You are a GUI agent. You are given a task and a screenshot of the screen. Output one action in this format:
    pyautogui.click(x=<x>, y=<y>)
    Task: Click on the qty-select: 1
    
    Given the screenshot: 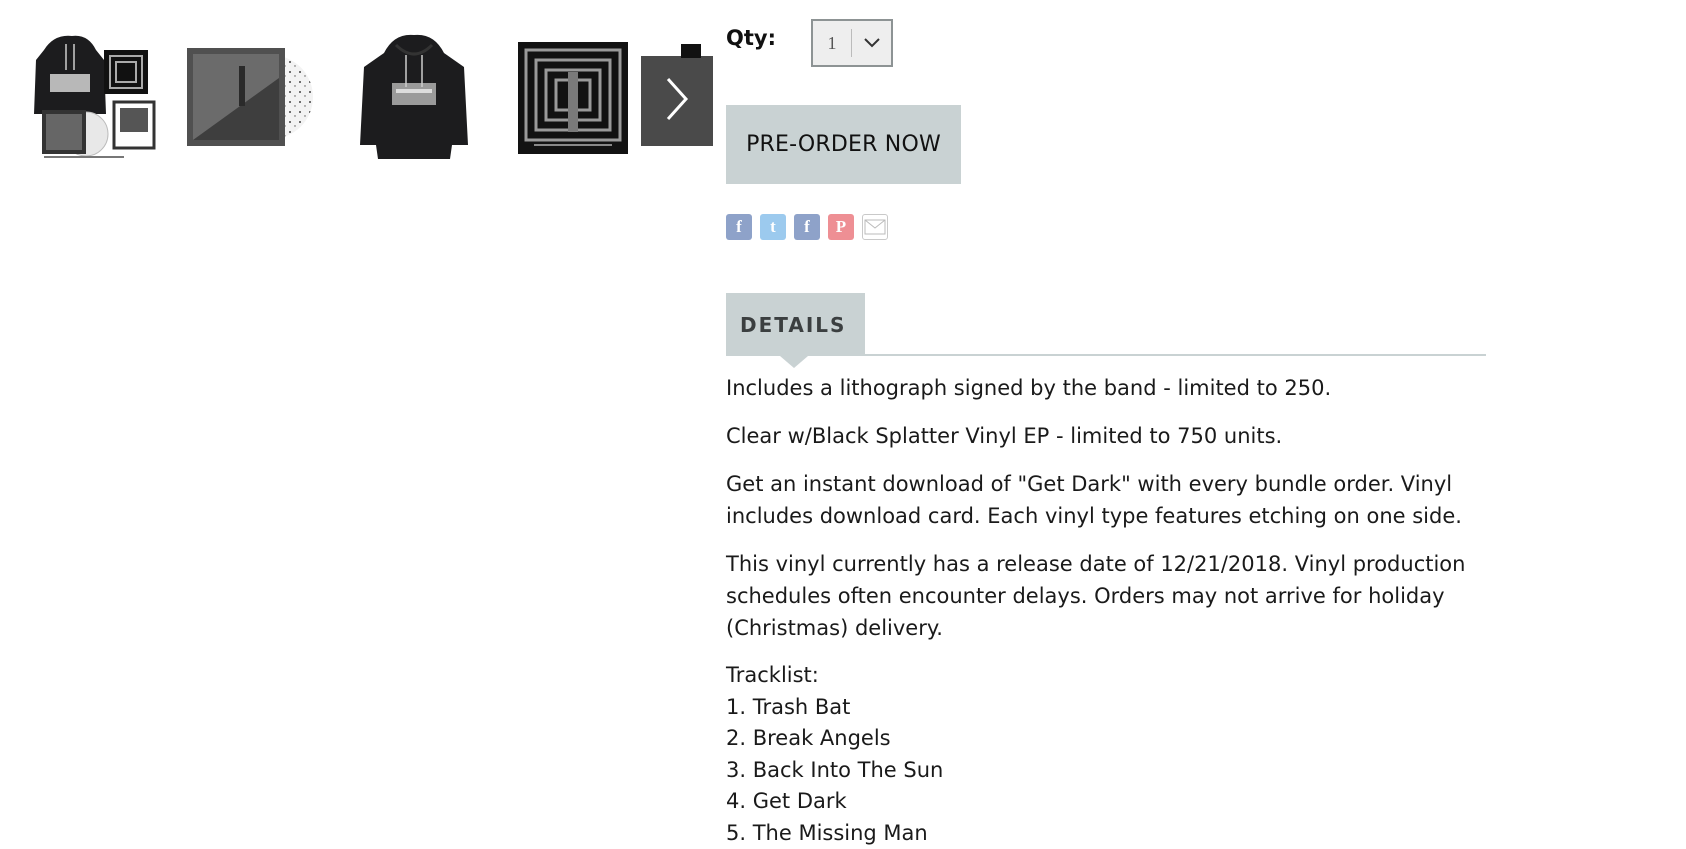 What is the action you would take?
    pyautogui.click(x=852, y=43)
    